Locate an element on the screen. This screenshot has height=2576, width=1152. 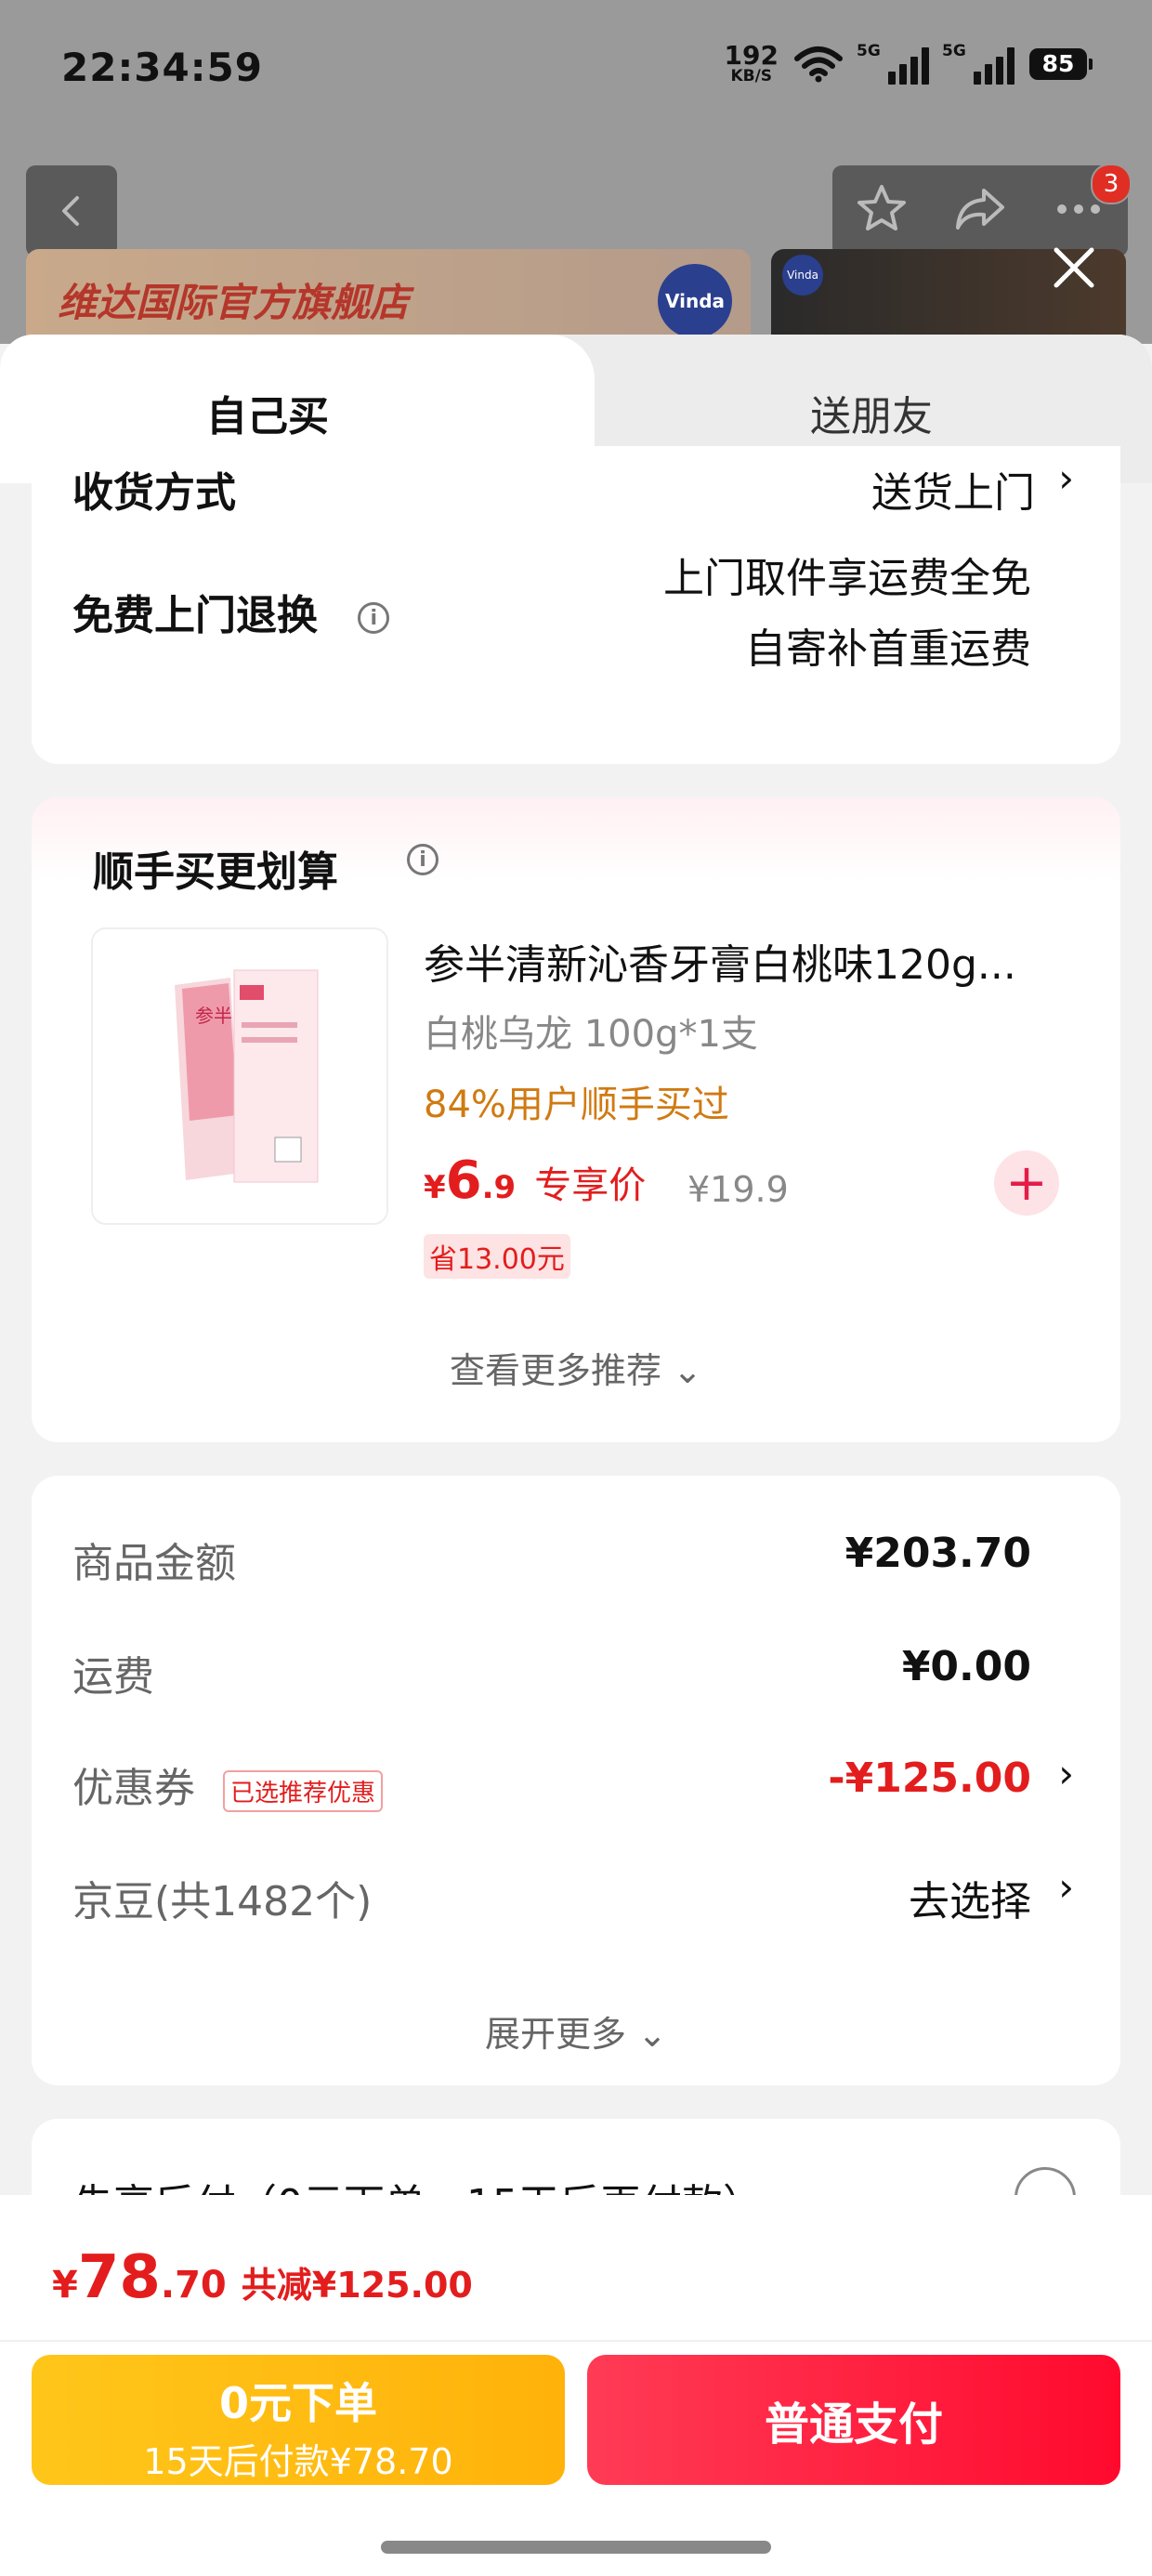
star-icon is located at coordinates (881, 207).